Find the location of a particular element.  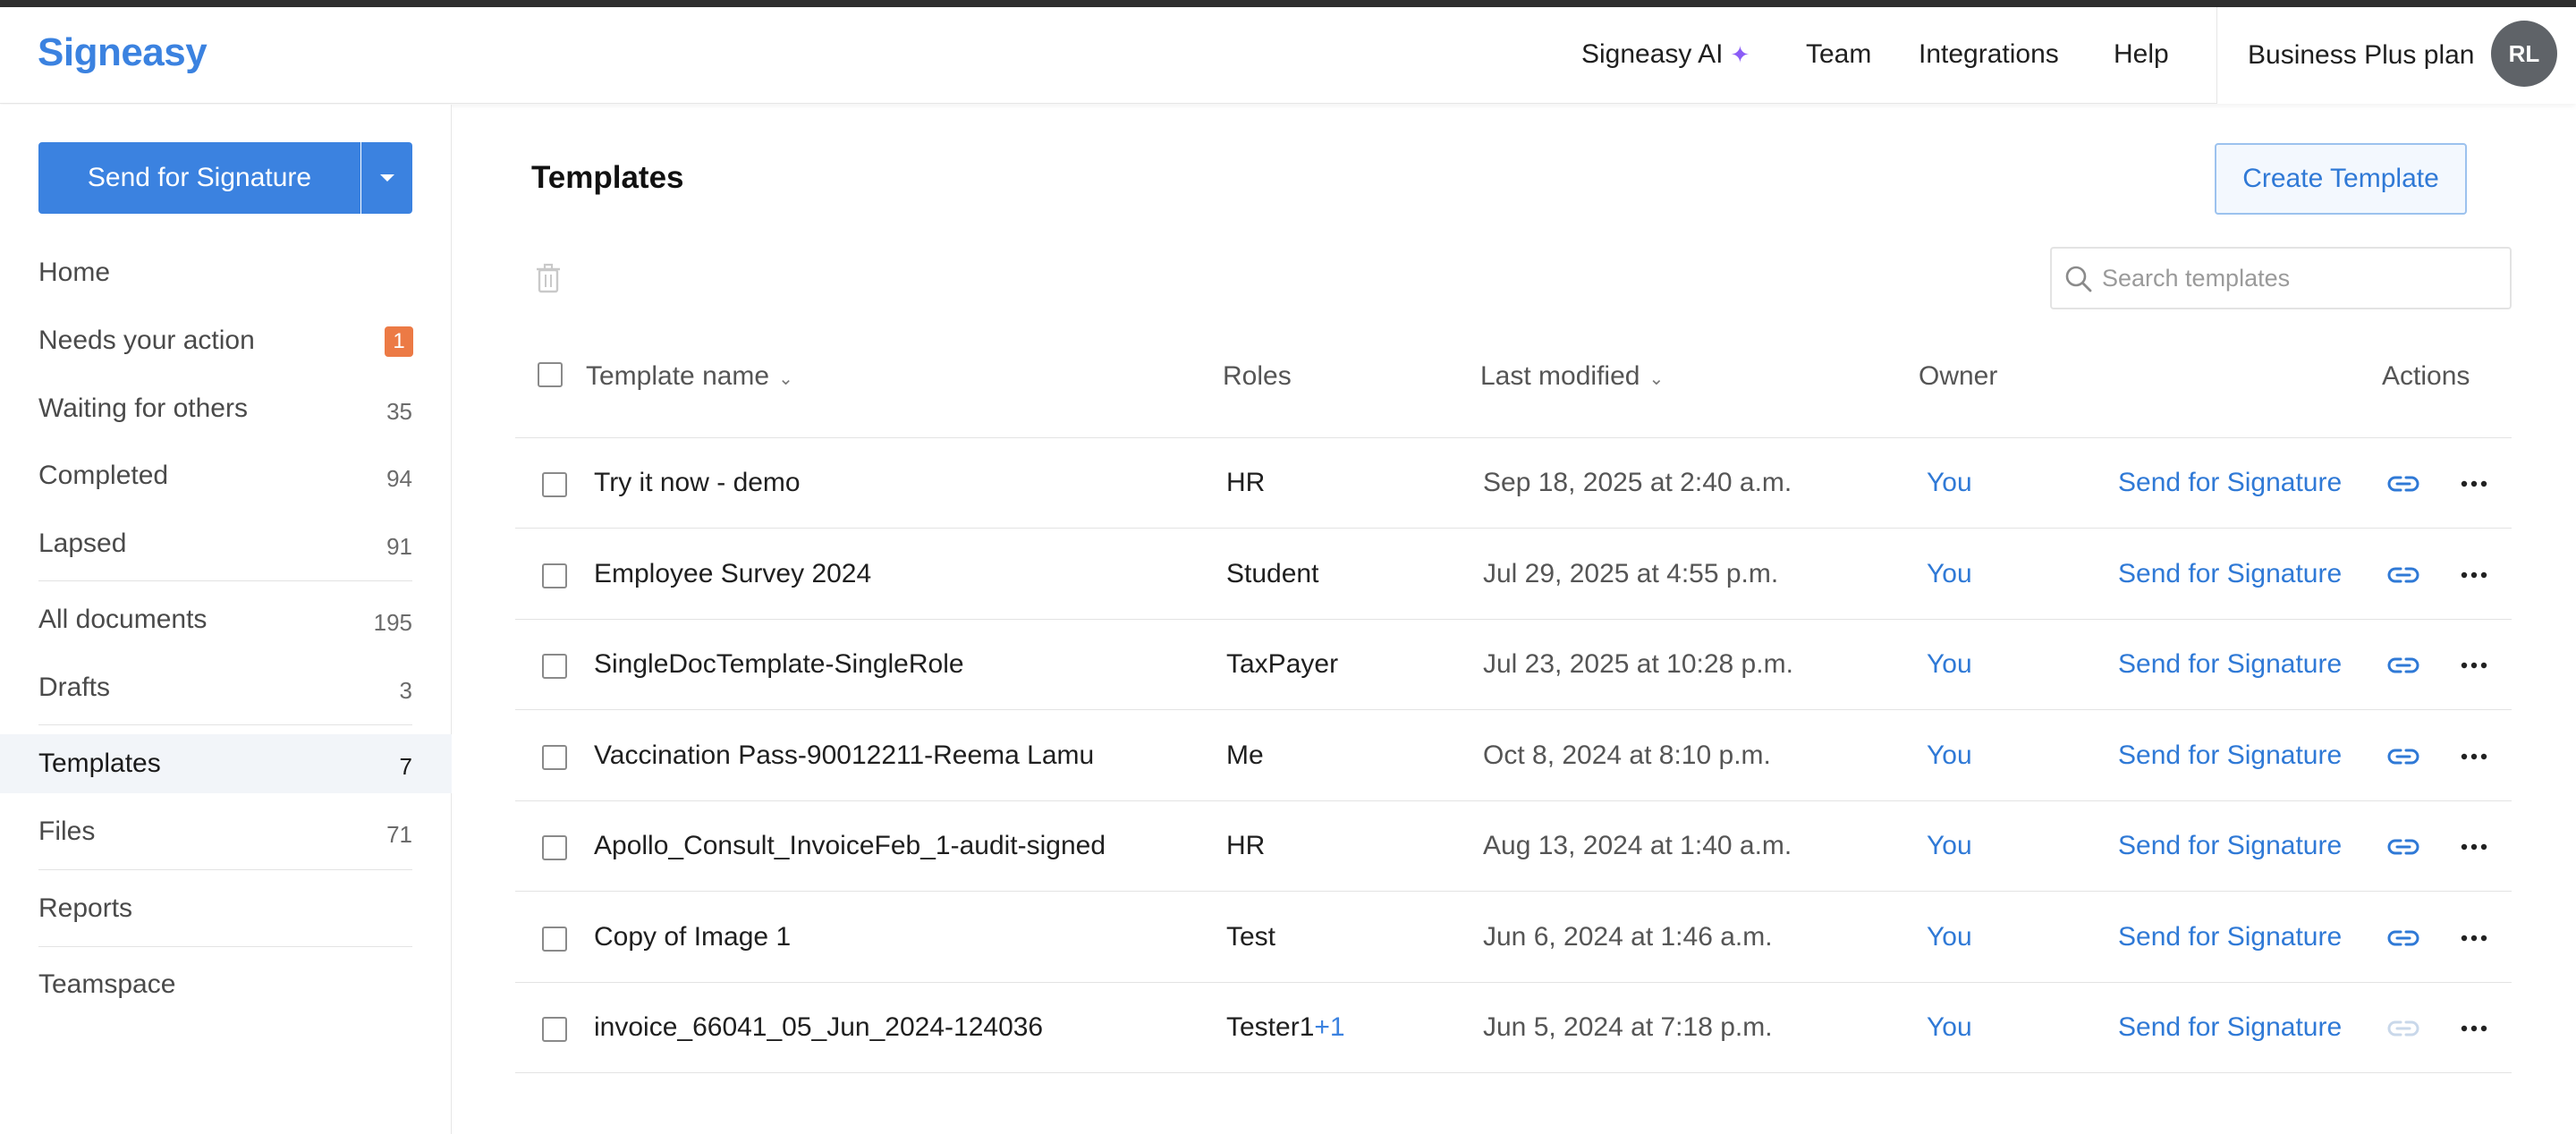

sidebar-item-lapsed: Lapsed 91 is located at coordinates (226, 543).